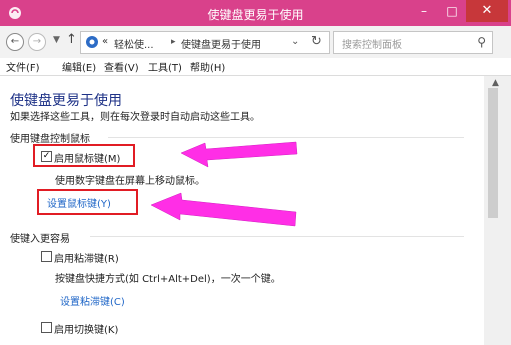  Describe the element at coordinates (413, 42) in the screenshot. I see `search-box: 搜索控制面板 ⚲` at that location.